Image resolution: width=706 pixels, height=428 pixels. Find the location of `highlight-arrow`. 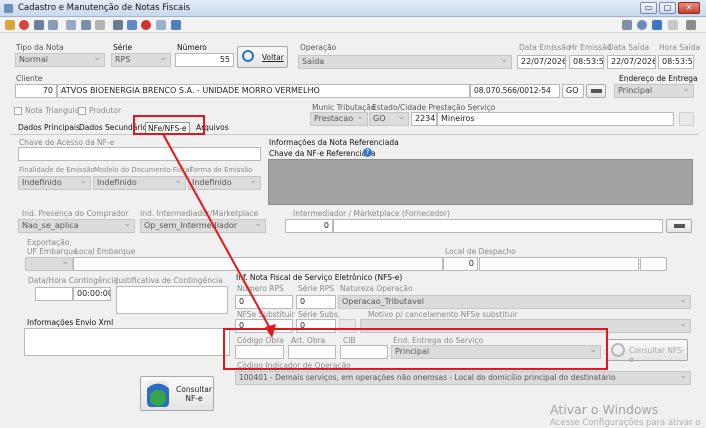

highlight-arrow is located at coordinates (219, 235).